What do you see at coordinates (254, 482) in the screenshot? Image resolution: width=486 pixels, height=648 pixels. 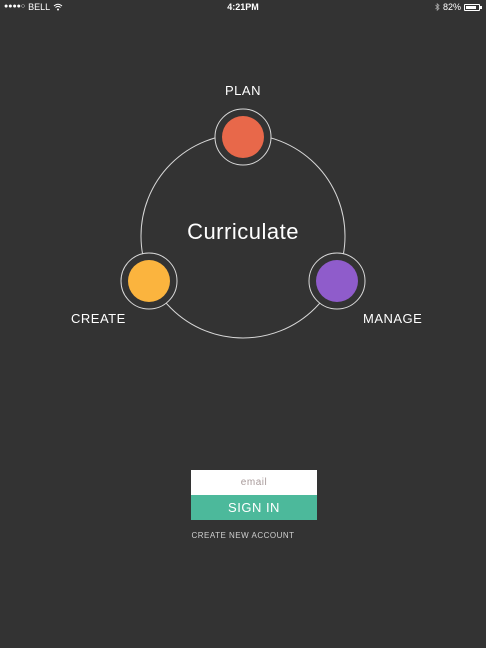 I see `email-input` at bounding box center [254, 482].